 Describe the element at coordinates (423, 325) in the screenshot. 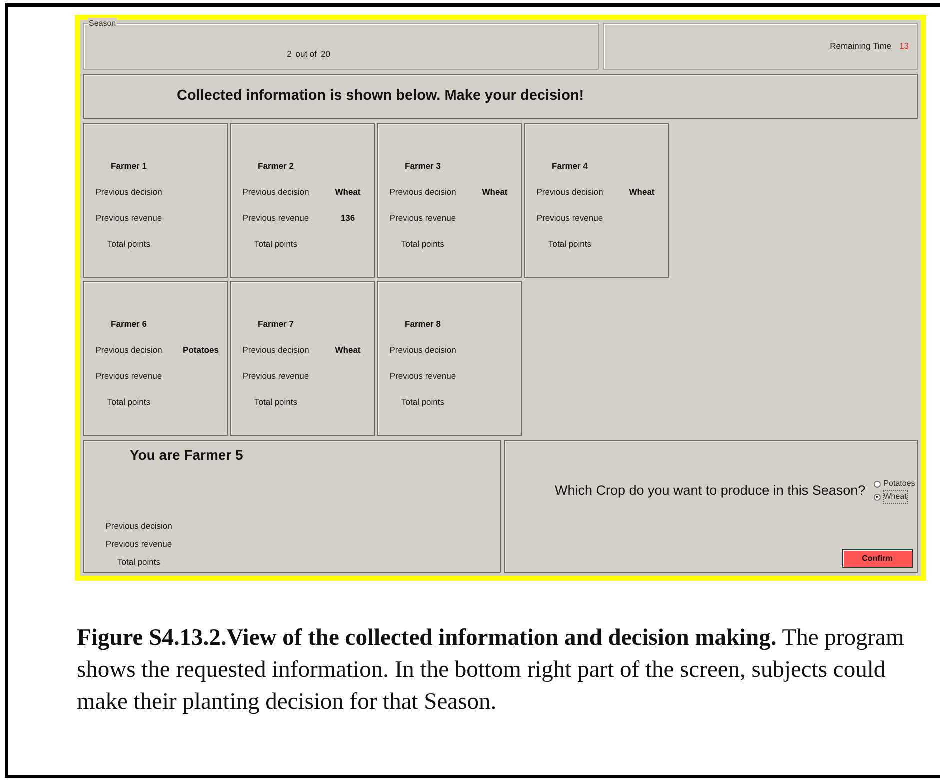

I see `farmer-title: Farmer 8` at that location.